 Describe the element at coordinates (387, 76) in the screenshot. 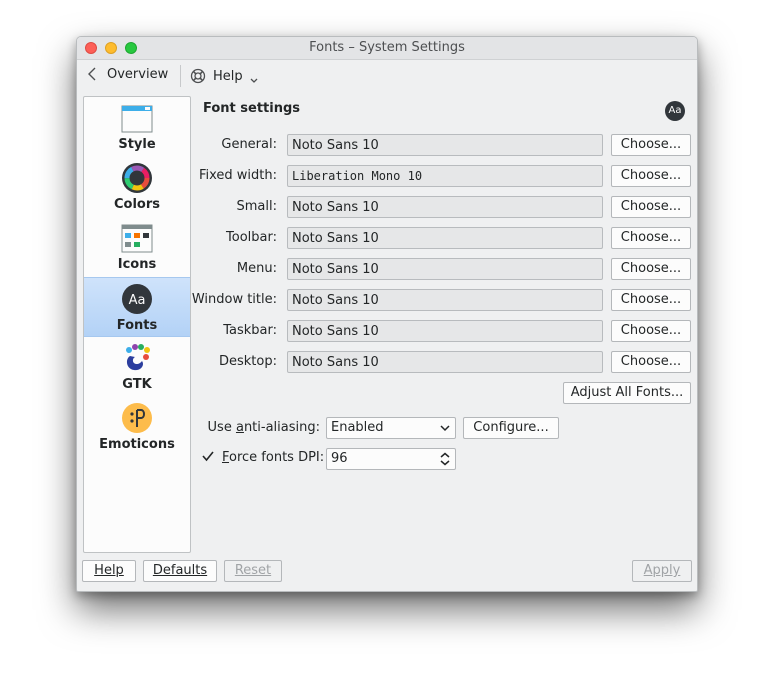

I see `toolbar: Overview Help` at that location.